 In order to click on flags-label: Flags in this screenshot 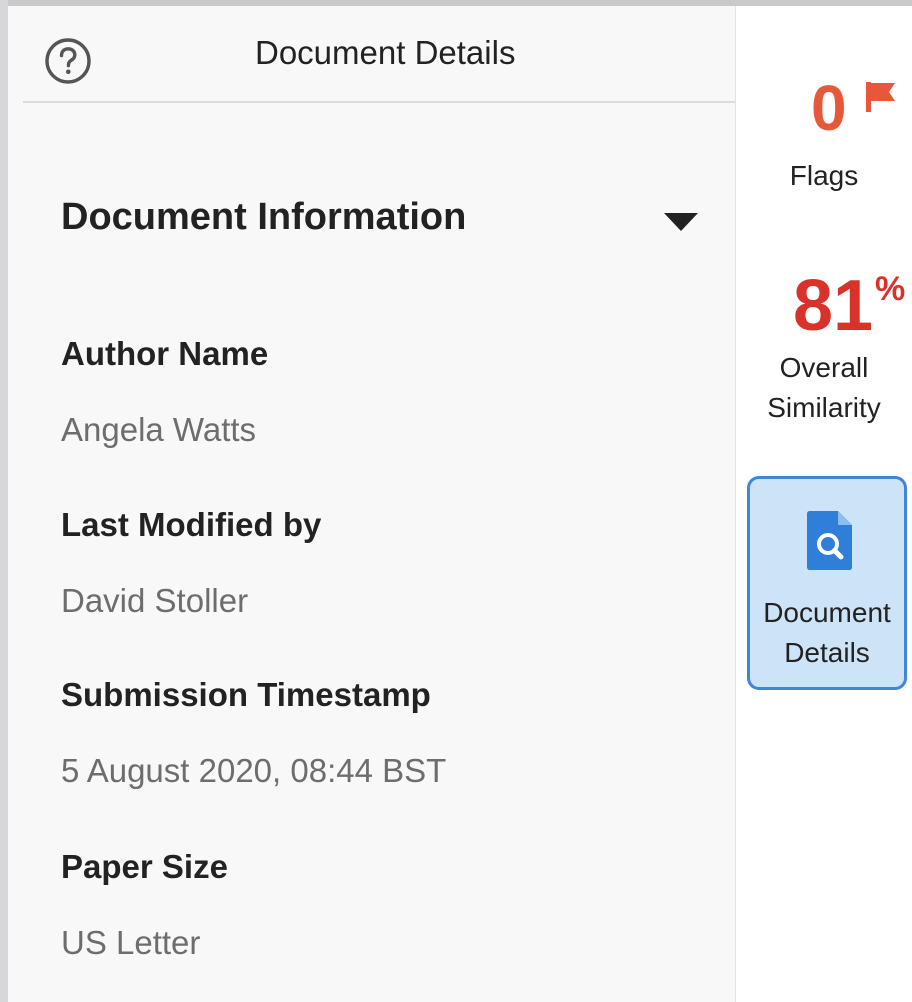, I will do `click(824, 175)`.